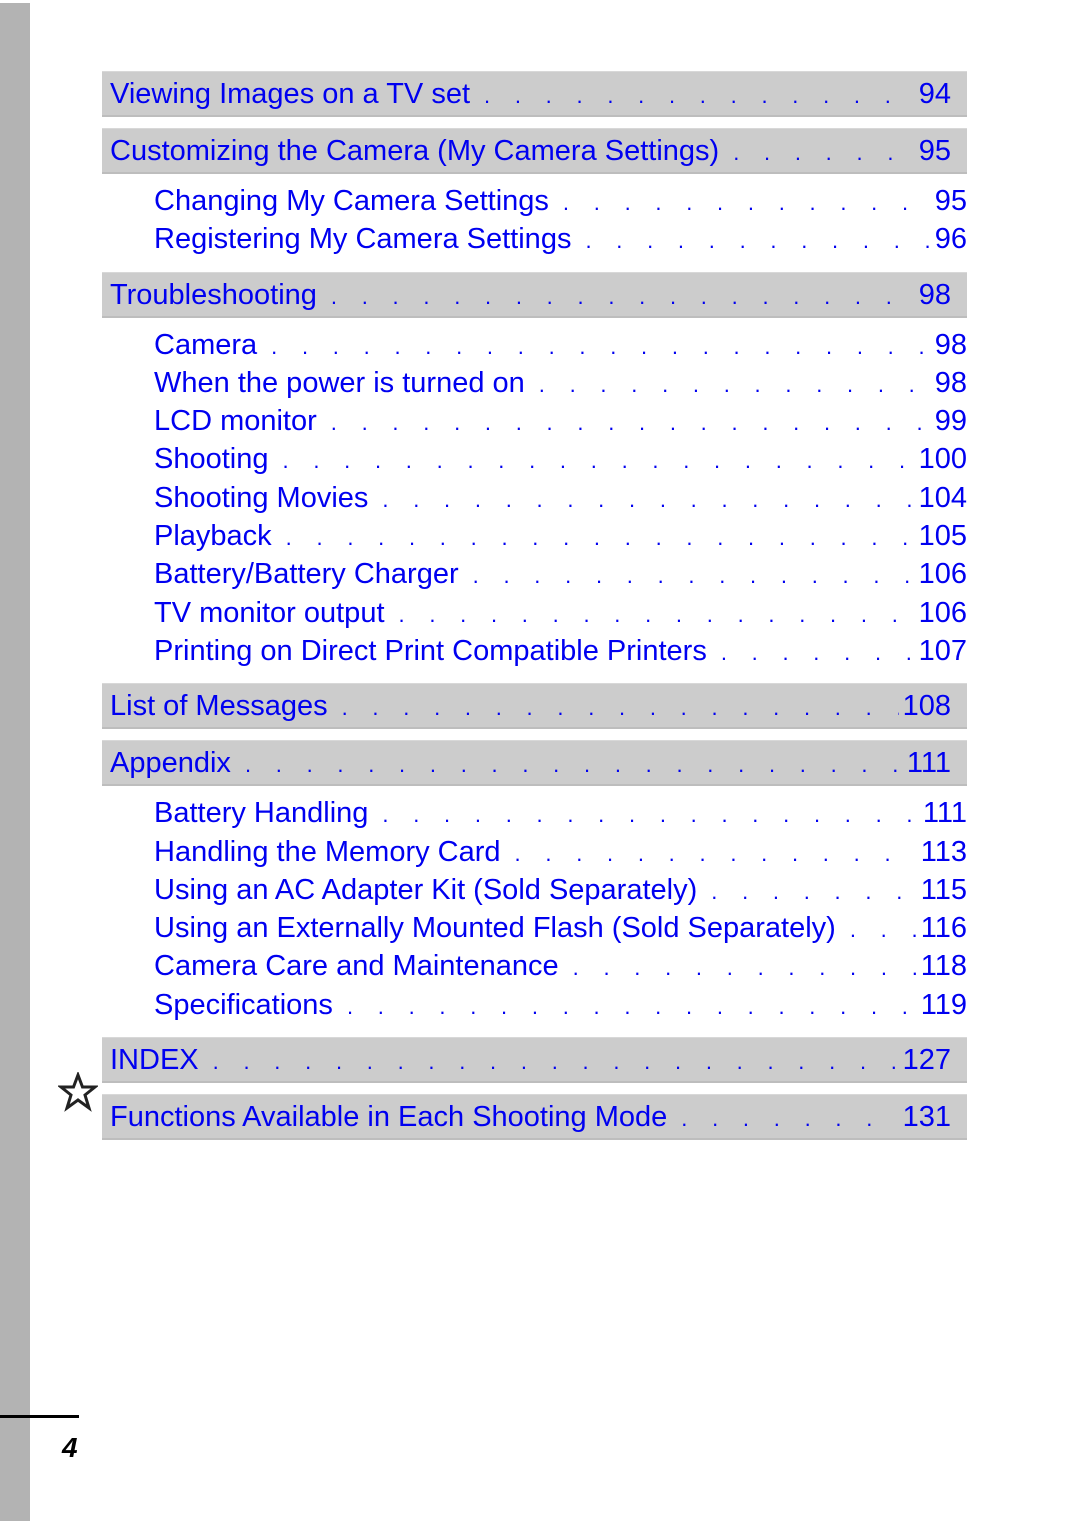  I want to click on entry-page-number: 118, so click(942, 966).